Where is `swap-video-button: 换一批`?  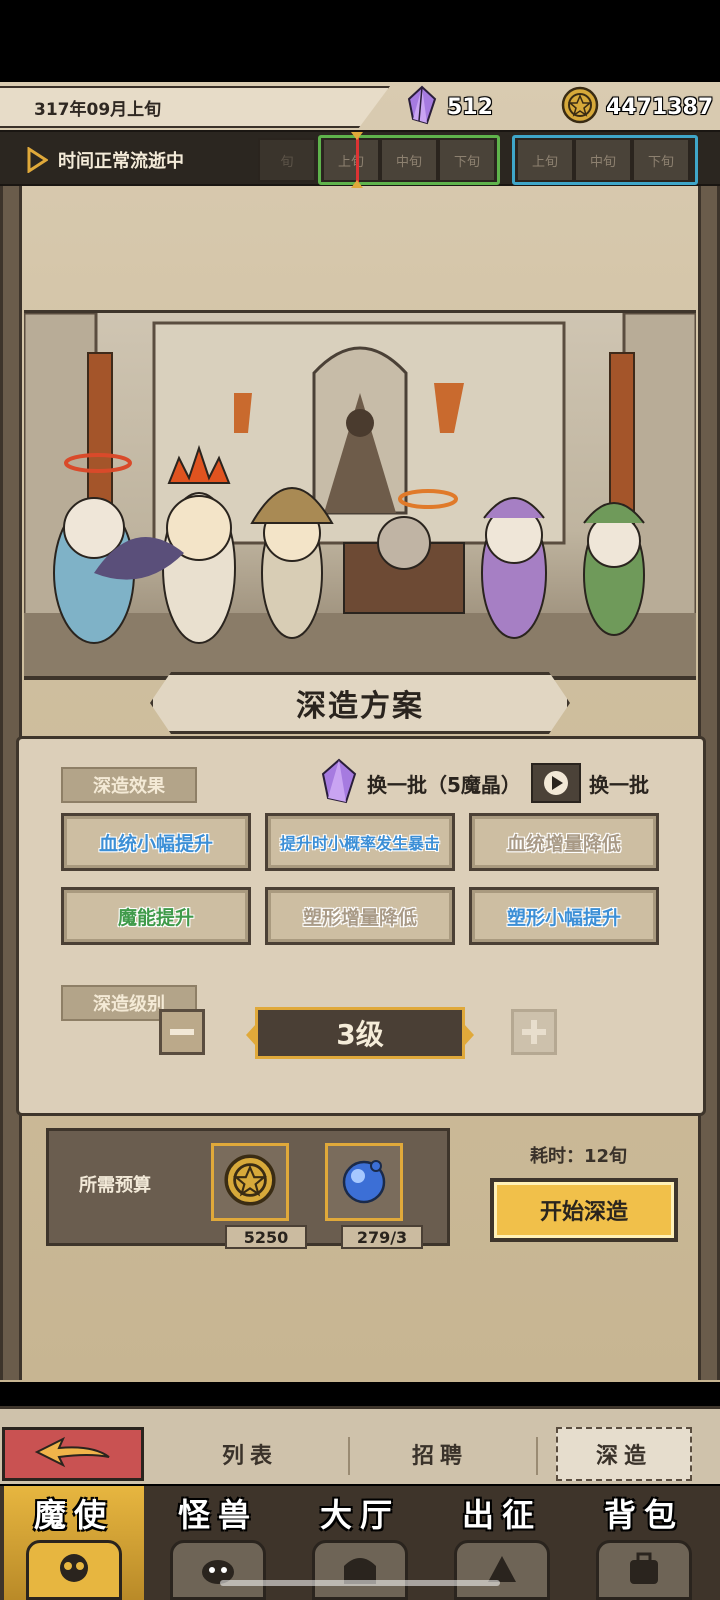 swap-video-button: 换一批 is located at coordinates (590, 783).